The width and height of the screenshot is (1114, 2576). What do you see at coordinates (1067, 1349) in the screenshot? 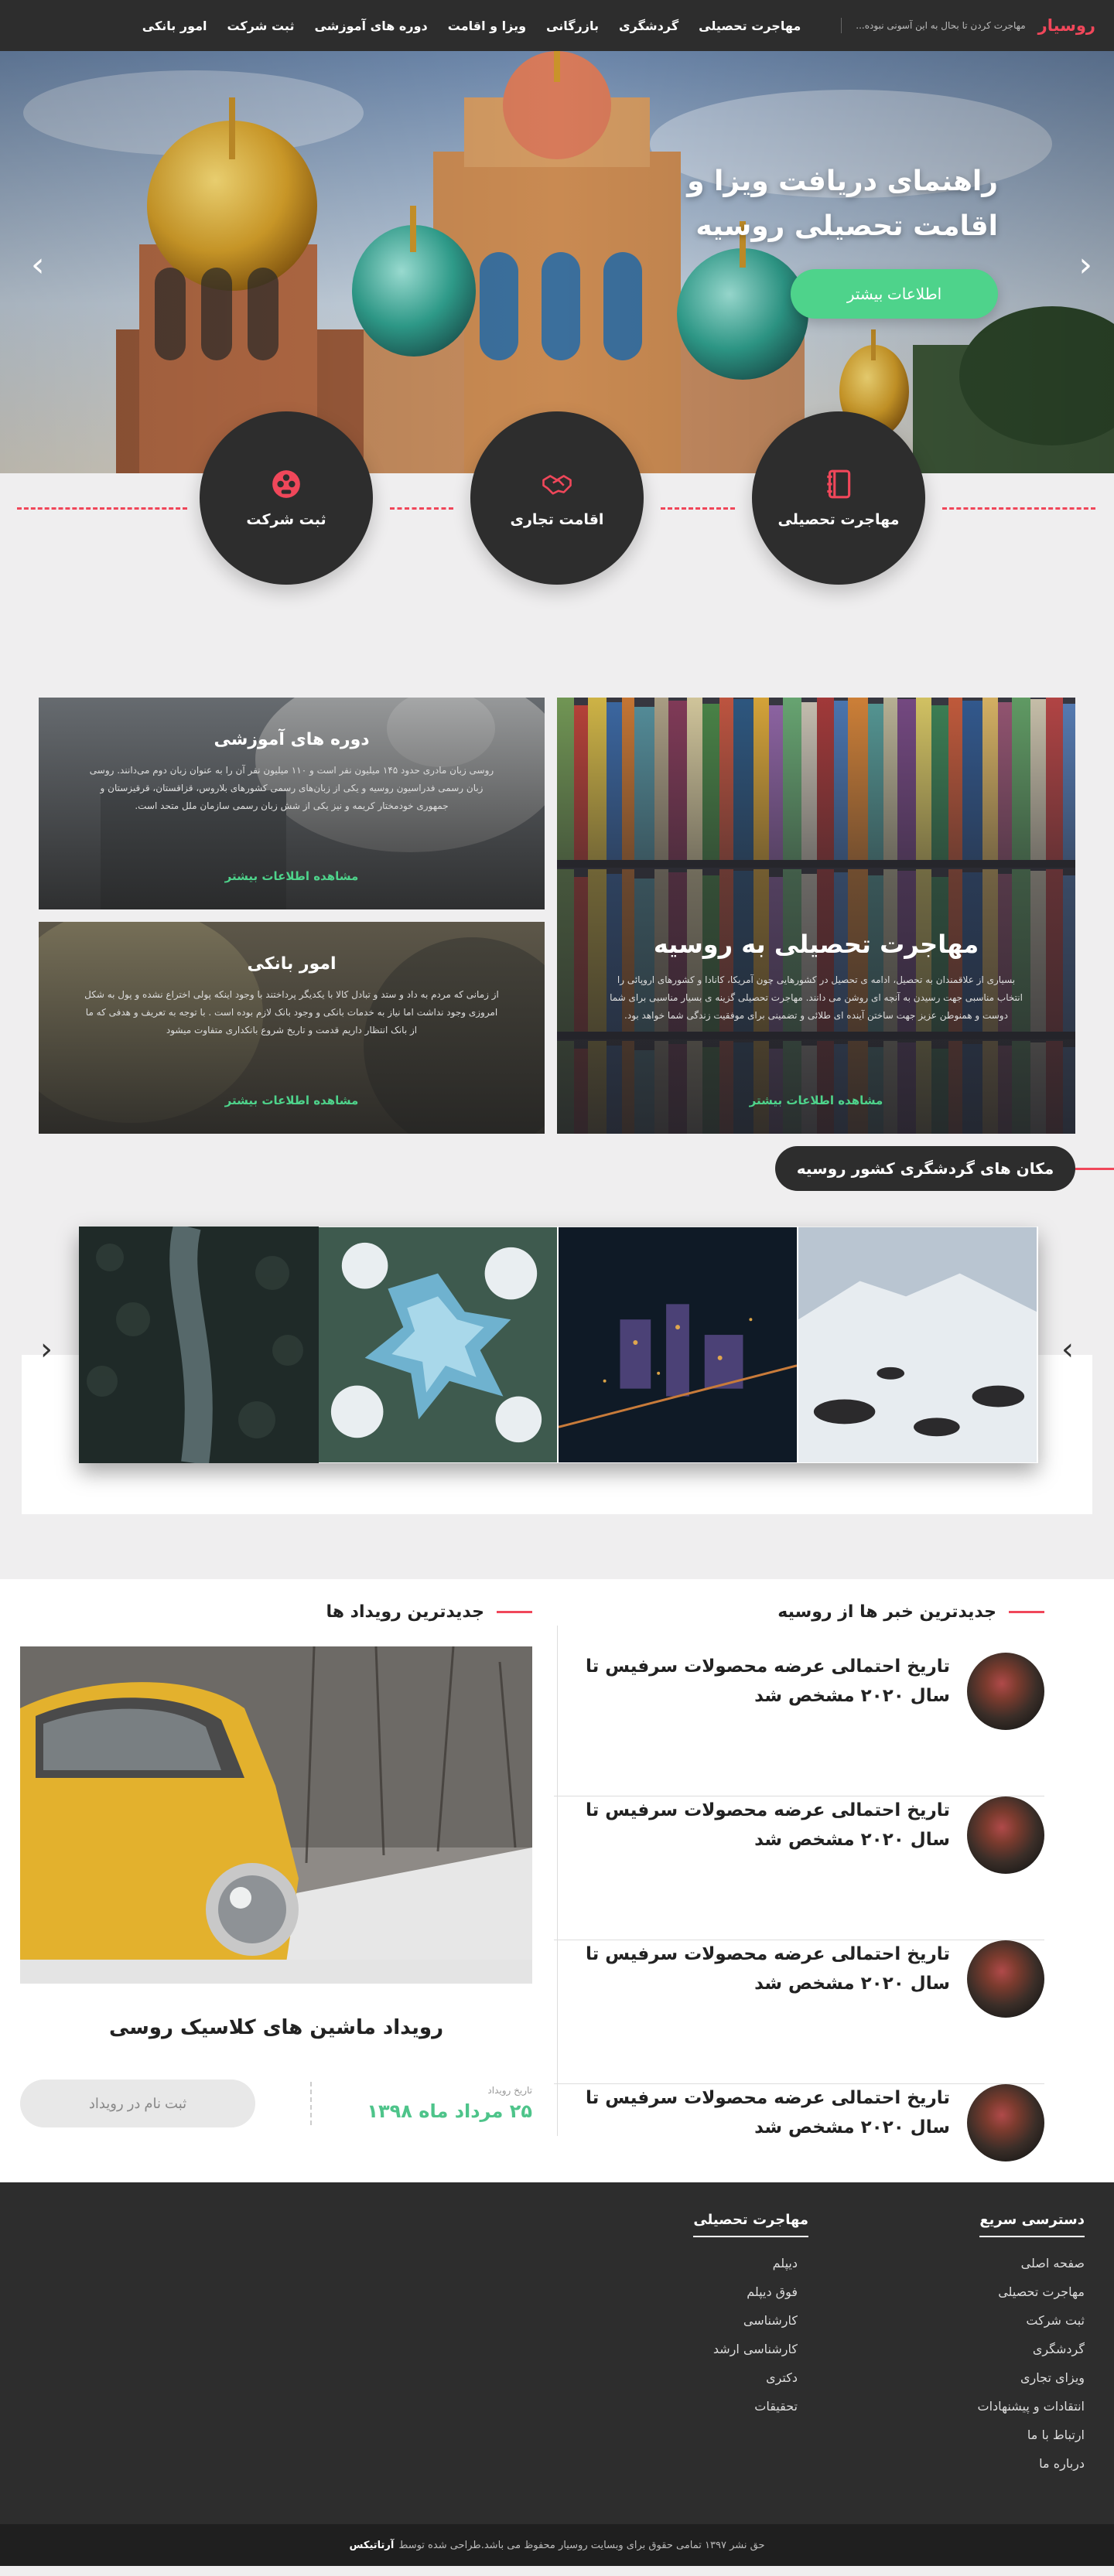
I see `gallery-next-arrow-icon: ›` at bounding box center [1067, 1349].